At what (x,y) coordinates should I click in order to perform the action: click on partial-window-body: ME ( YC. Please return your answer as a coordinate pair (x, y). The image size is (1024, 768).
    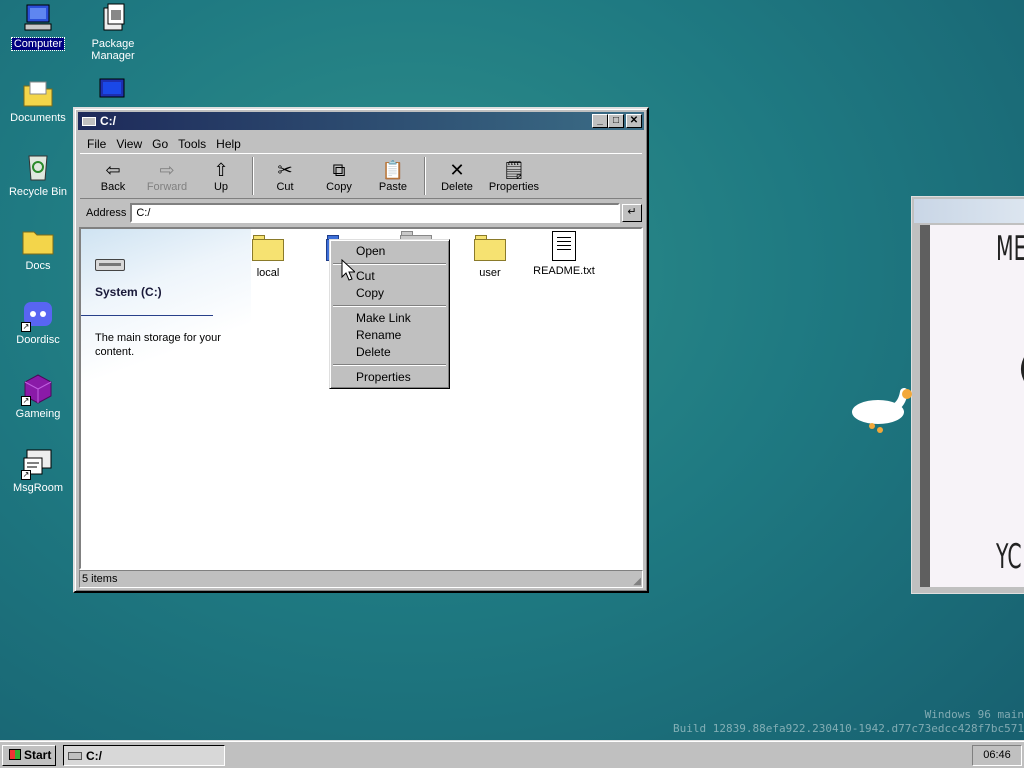
    Looking at the image, I should click on (972, 406).